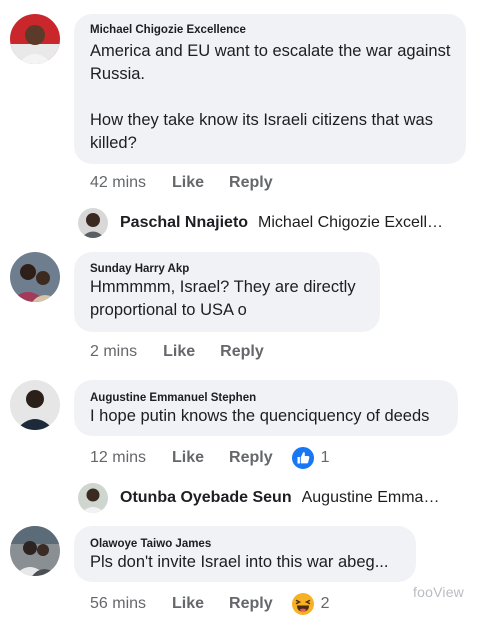 The width and height of the screenshot is (480, 622). What do you see at coordinates (325, 603) in the screenshot?
I see `reaction-count: 2` at bounding box center [325, 603].